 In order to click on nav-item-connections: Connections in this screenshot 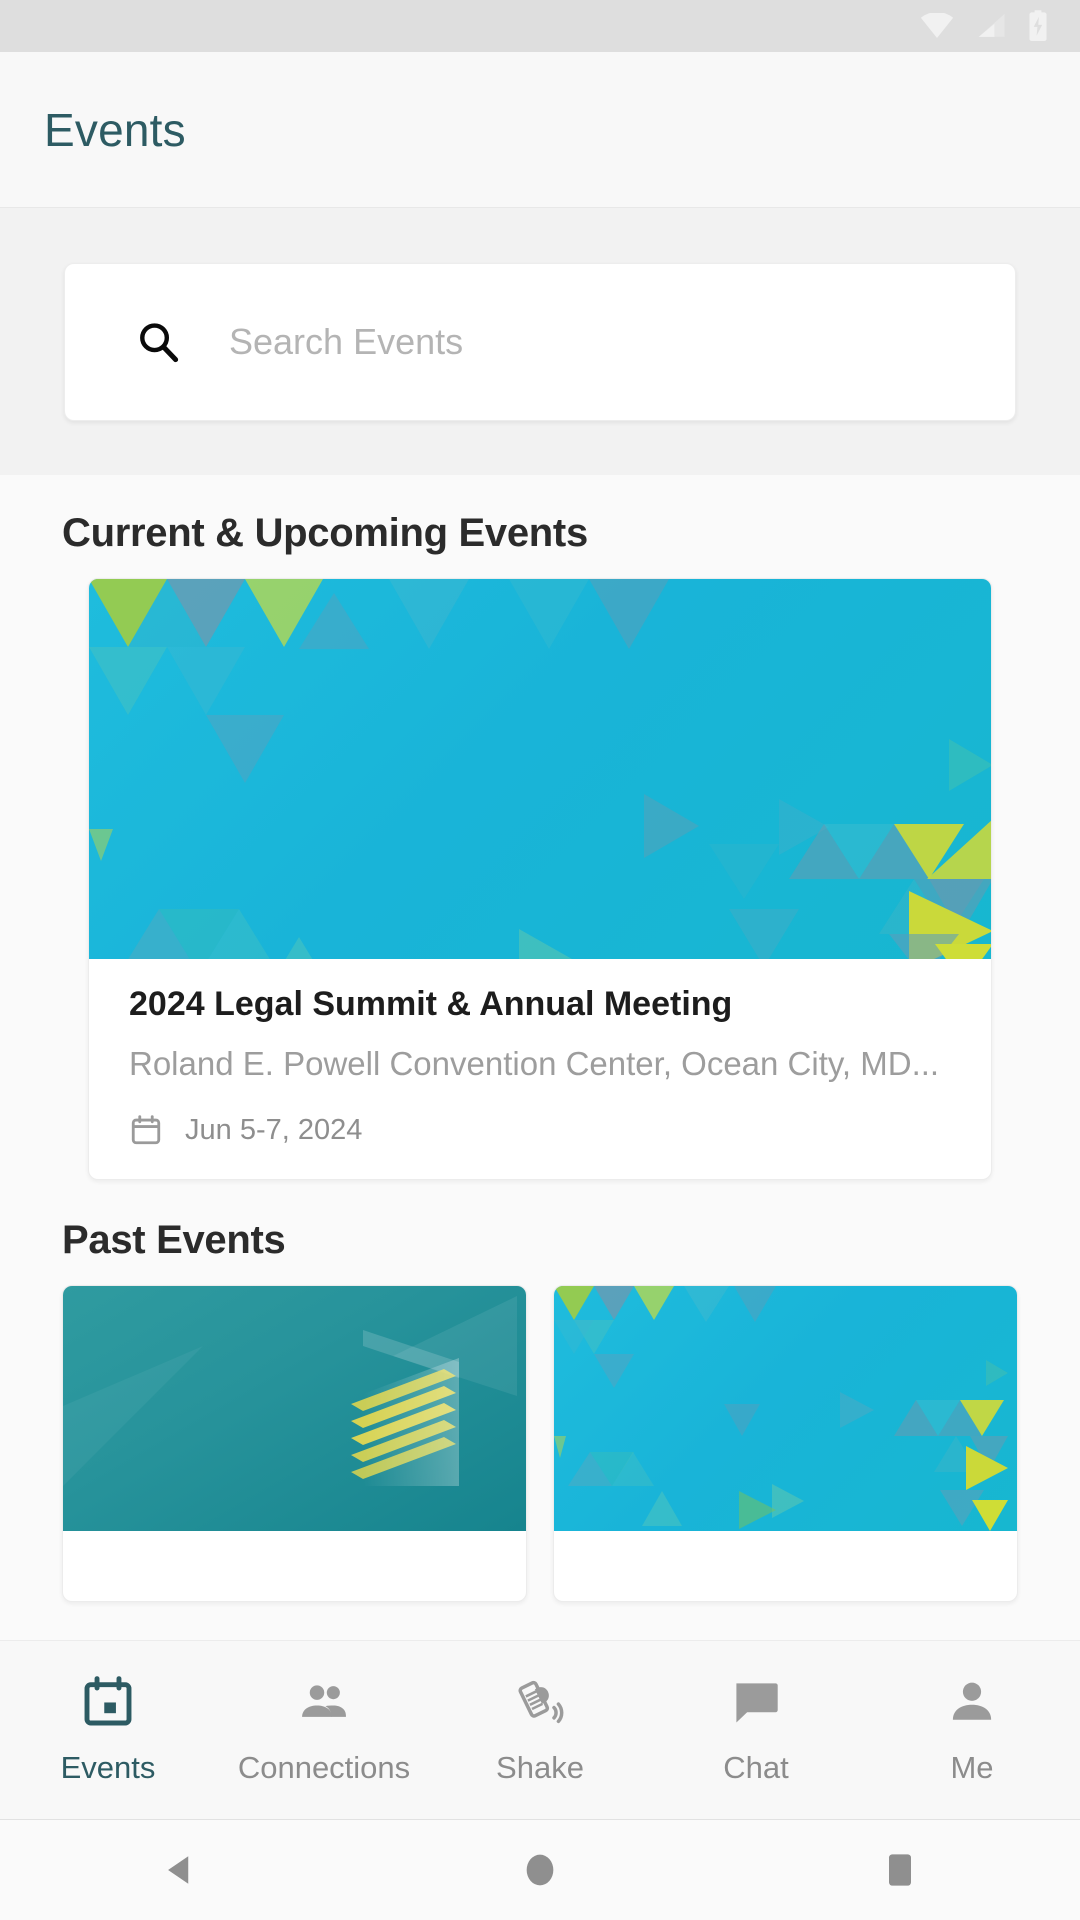, I will do `click(324, 1730)`.